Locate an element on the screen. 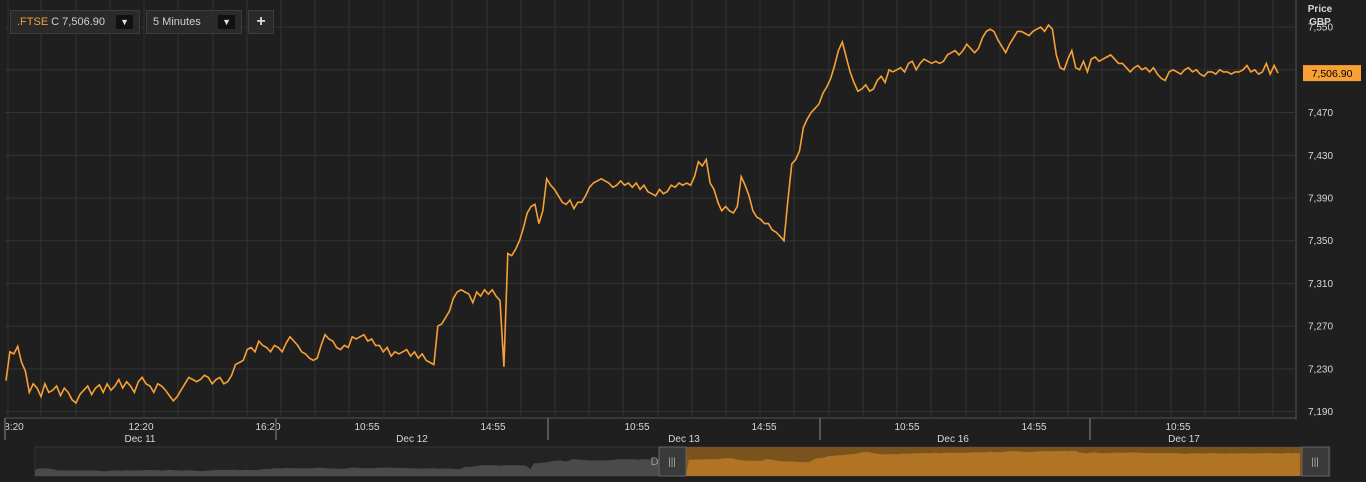 This screenshot has height=482, width=1366. interval-label: 5 Minutes is located at coordinates (177, 22).